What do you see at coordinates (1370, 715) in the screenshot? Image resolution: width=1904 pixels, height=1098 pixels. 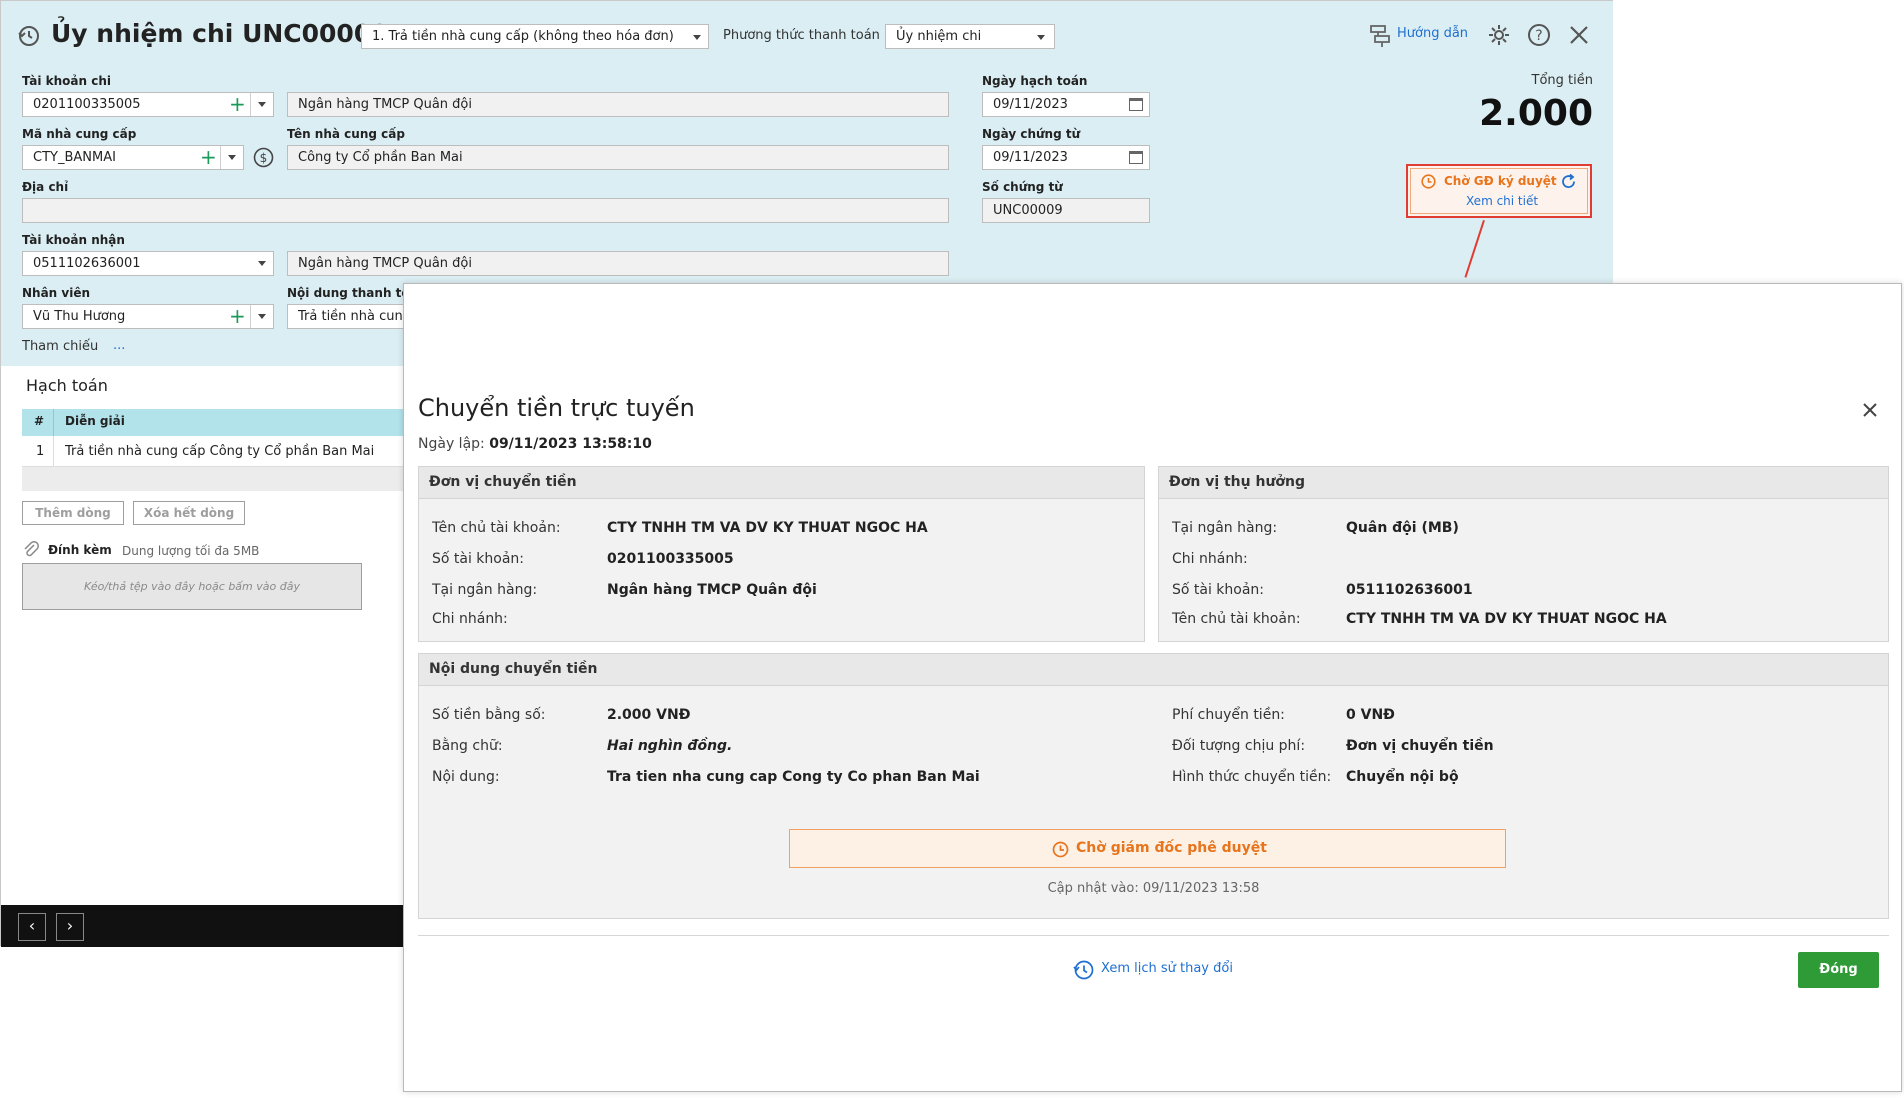 I see `fee-value: 0 VNĐ` at bounding box center [1370, 715].